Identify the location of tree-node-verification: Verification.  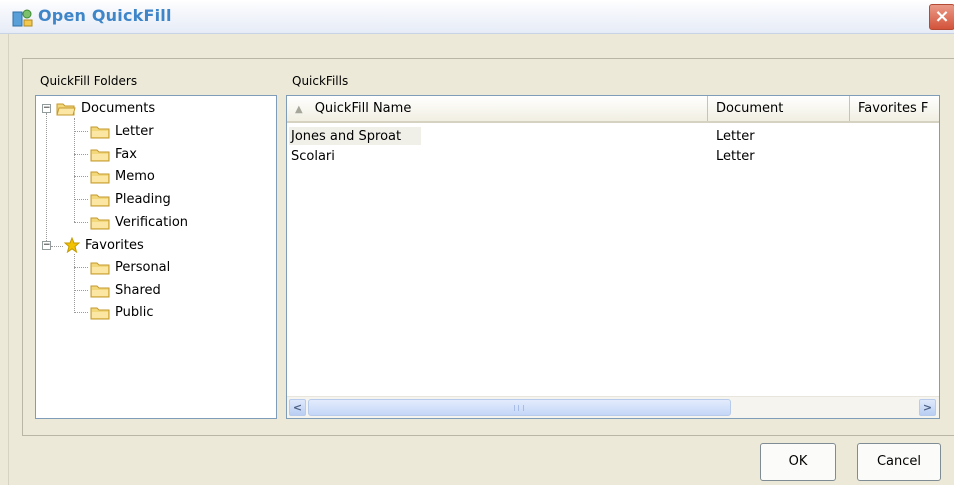
(139, 222).